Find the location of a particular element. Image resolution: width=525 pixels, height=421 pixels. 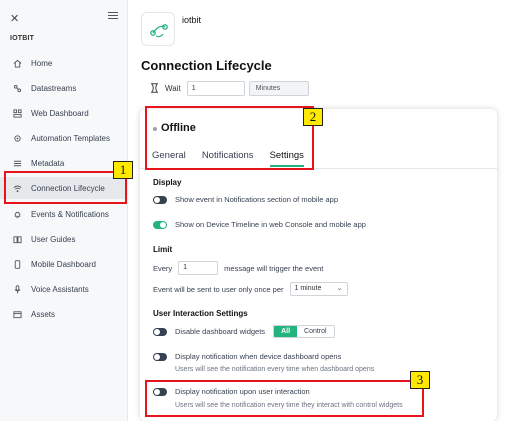

bell-icon is located at coordinates (17, 214).